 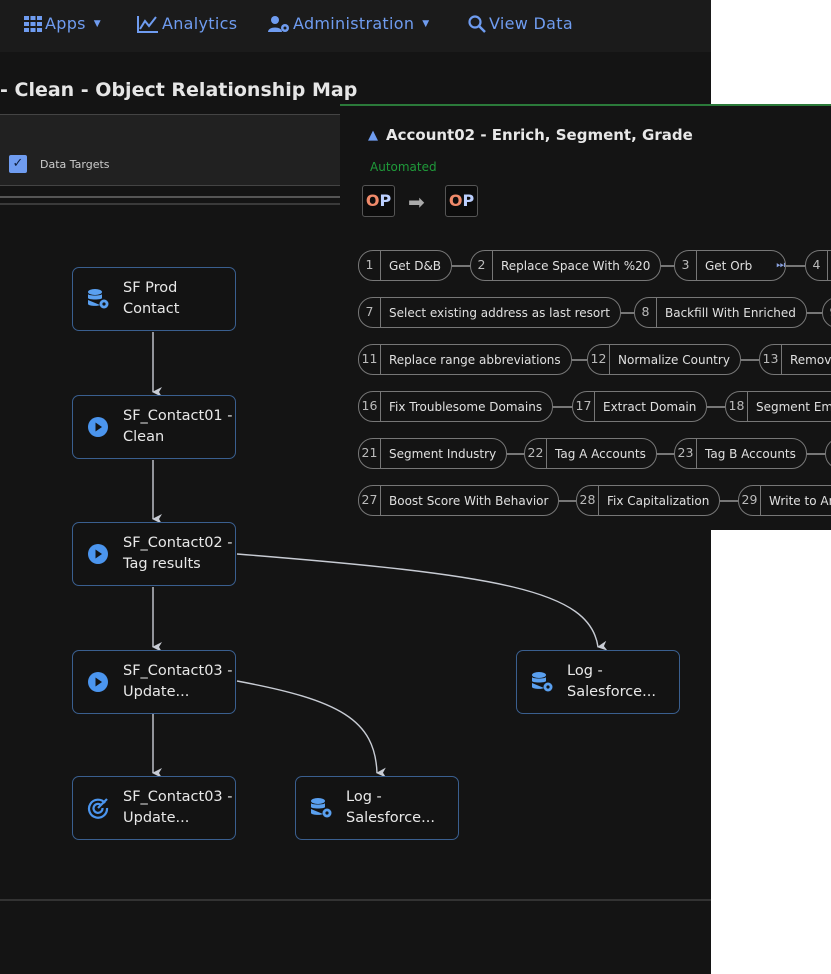 I want to click on node-label: SF Prod Contact, so click(x=151, y=298).